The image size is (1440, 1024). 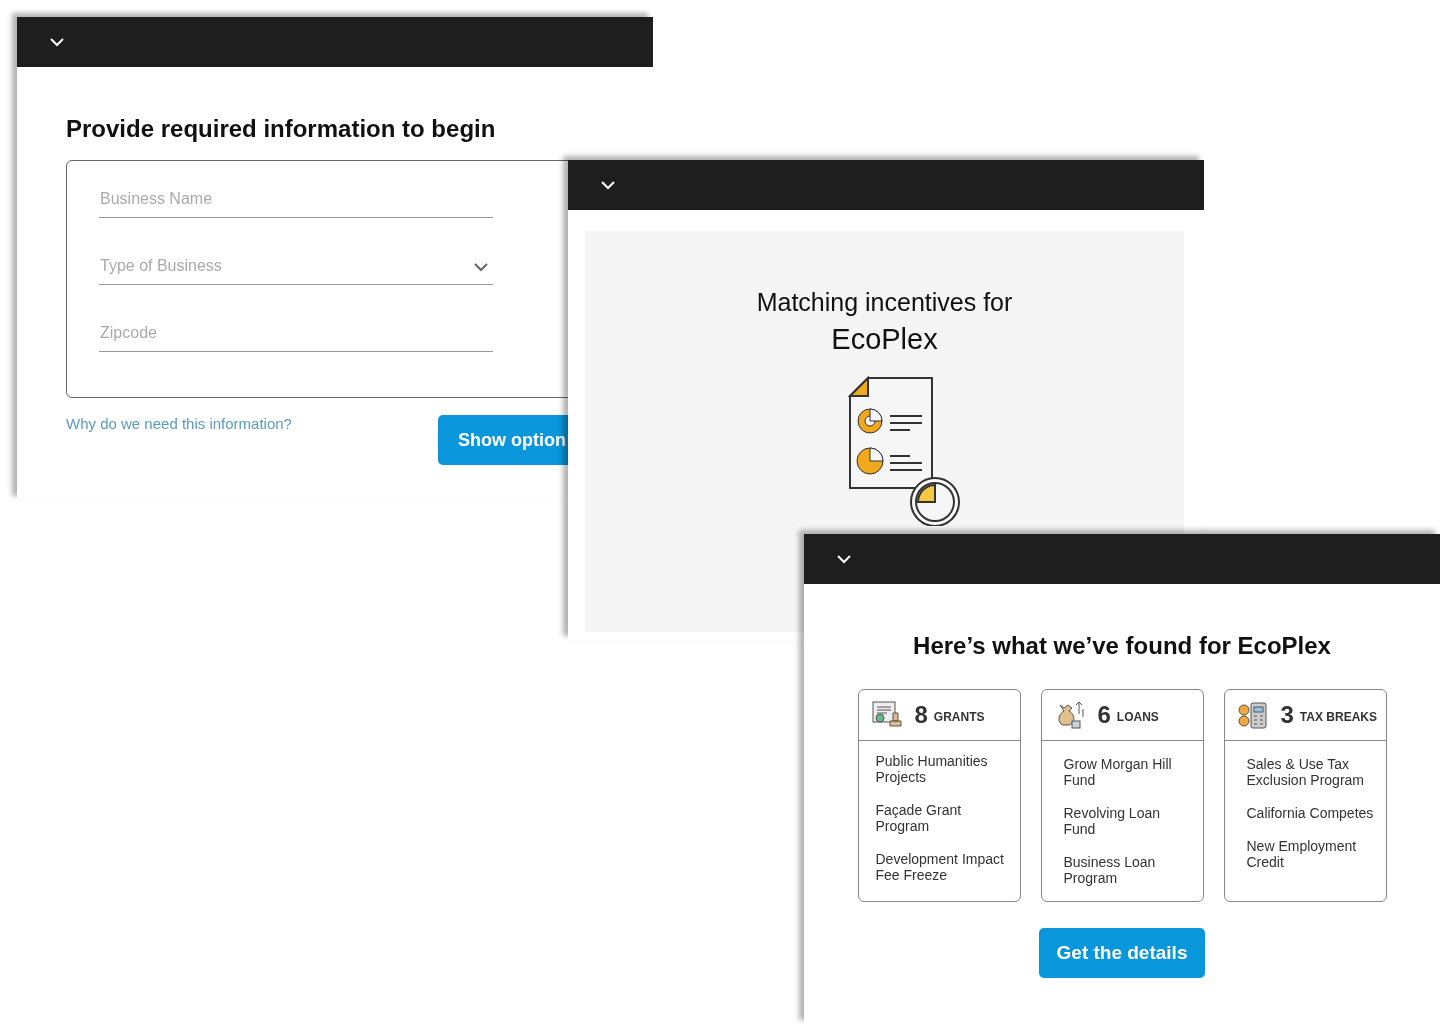 I want to click on category-label: LOANS, so click(x=1137, y=717).